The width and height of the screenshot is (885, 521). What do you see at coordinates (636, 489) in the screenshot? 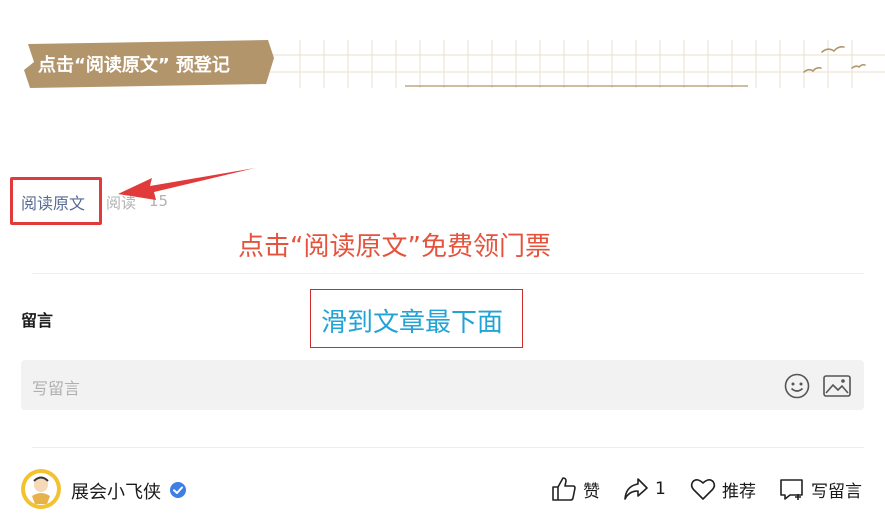
I see `share-arrow-icon` at bounding box center [636, 489].